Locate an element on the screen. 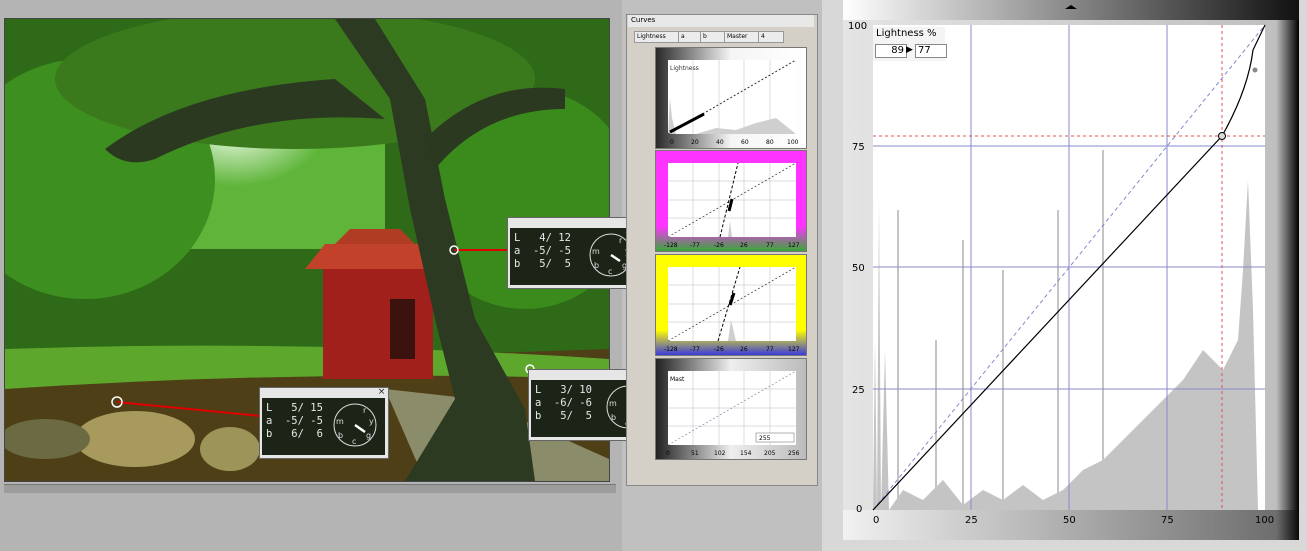  value-l: 4/ 12 is located at coordinates (555, 238).